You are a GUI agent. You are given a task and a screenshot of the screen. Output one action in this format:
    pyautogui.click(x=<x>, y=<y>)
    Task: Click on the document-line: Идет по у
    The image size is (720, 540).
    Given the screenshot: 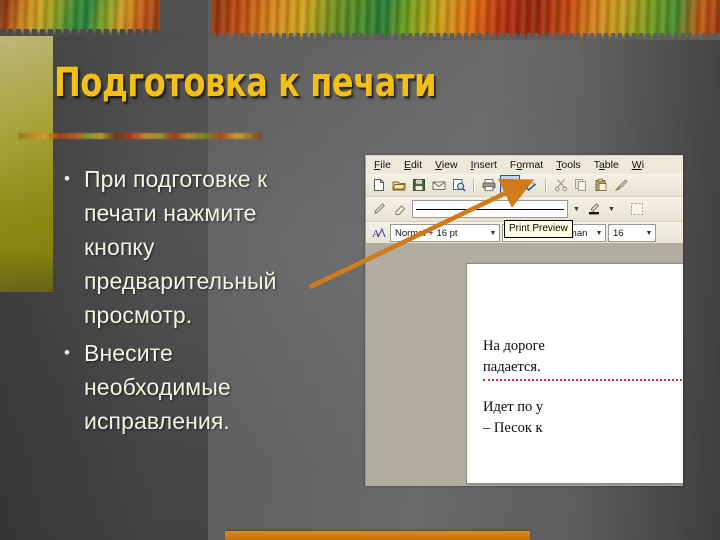 What is the action you would take?
    pyautogui.click(x=513, y=407)
    